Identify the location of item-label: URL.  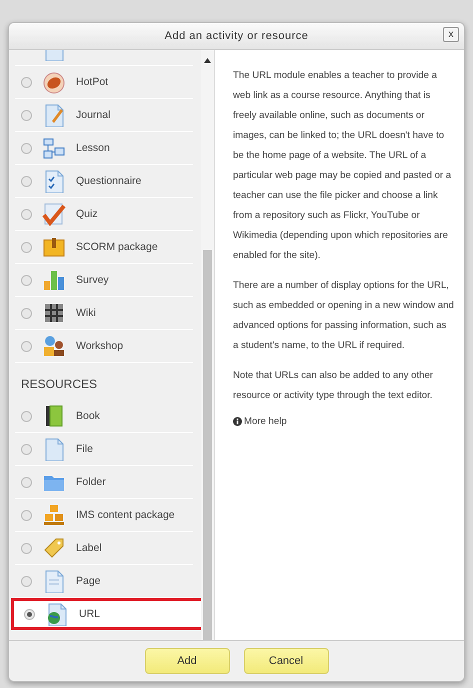
(89, 614).